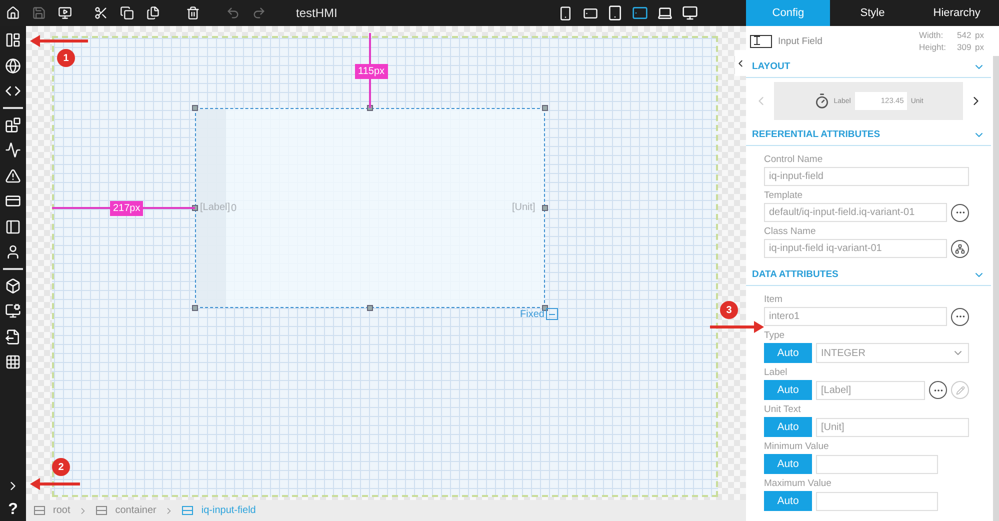 Image resolution: width=999 pixels, height=521 pixels. I want to click on panel-tab: Config, so click(788, 13).